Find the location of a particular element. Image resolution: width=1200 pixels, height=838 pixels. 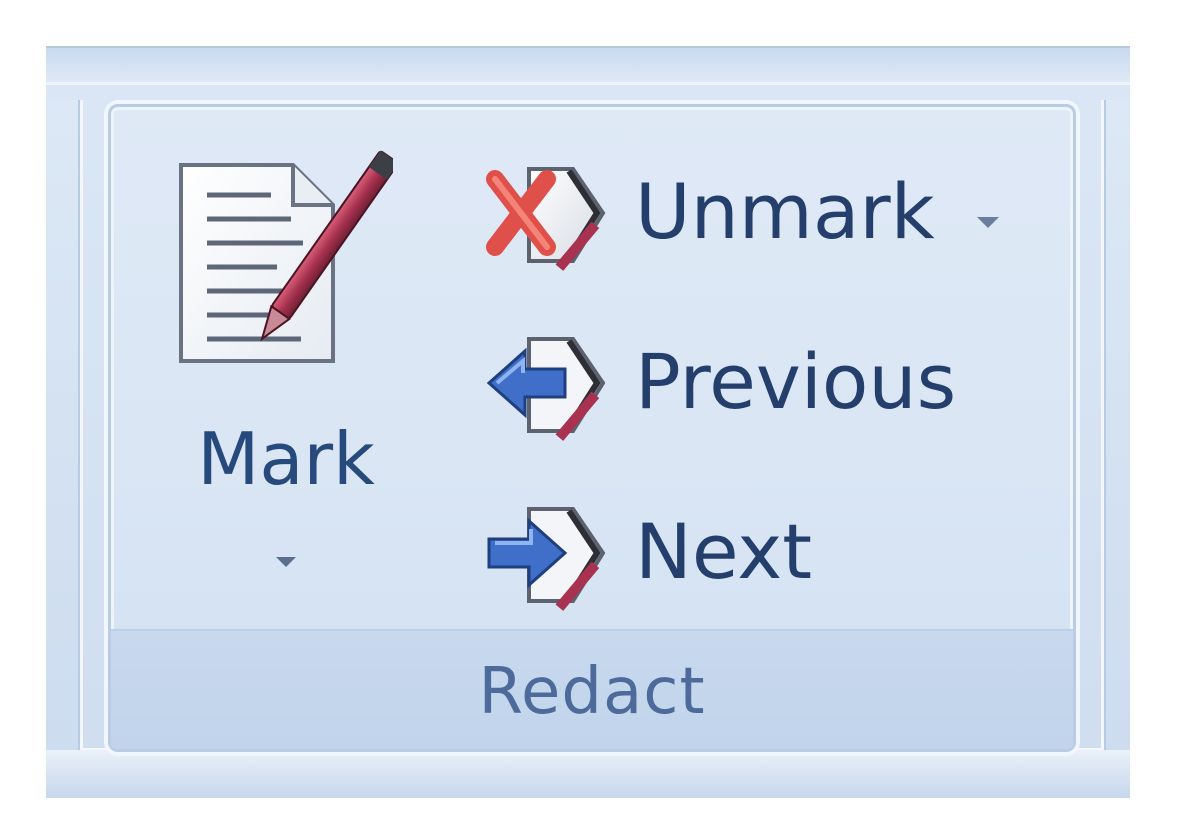

group-label-bar: Redact is located at coordinates (592, 689).